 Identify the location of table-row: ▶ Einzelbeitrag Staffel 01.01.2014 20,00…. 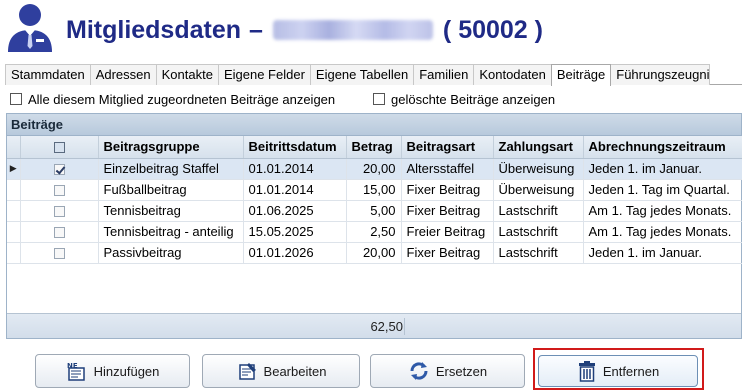
(374, 169).